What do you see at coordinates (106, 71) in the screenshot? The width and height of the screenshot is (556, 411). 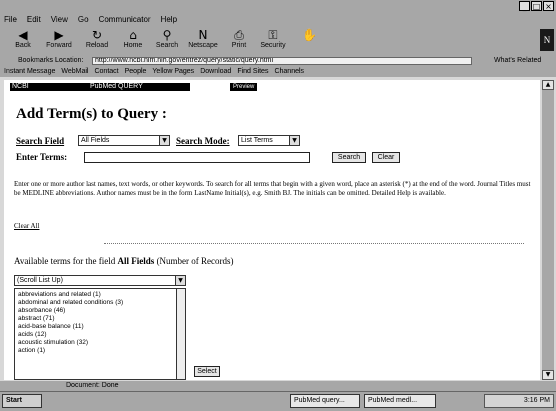 I see `link-contact: Contact` at bounding box center [106, 71].